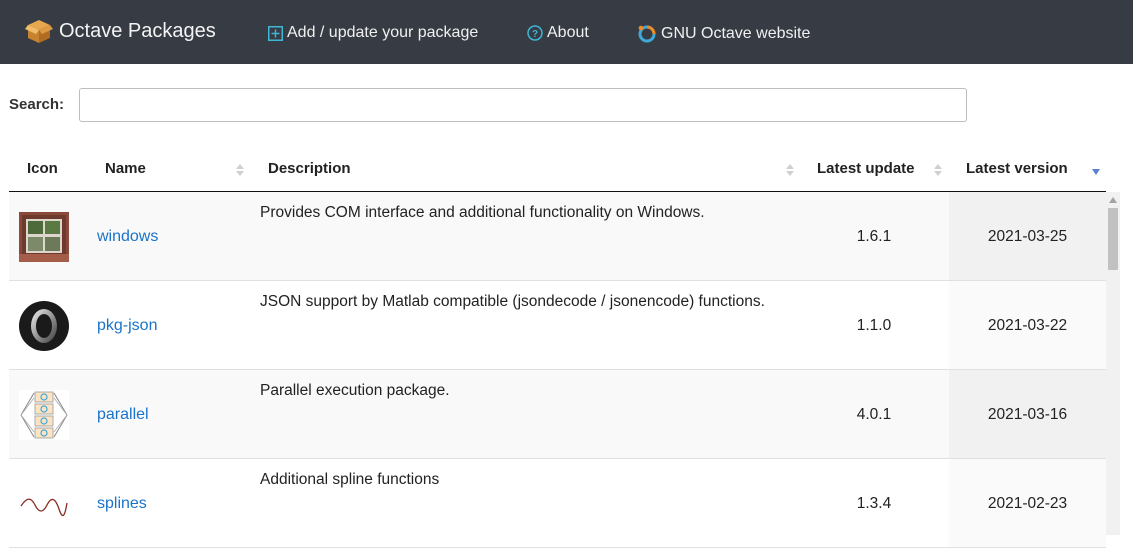  I want to click on nav-octave-website-link: GNU Octave website, so click(723, 34).